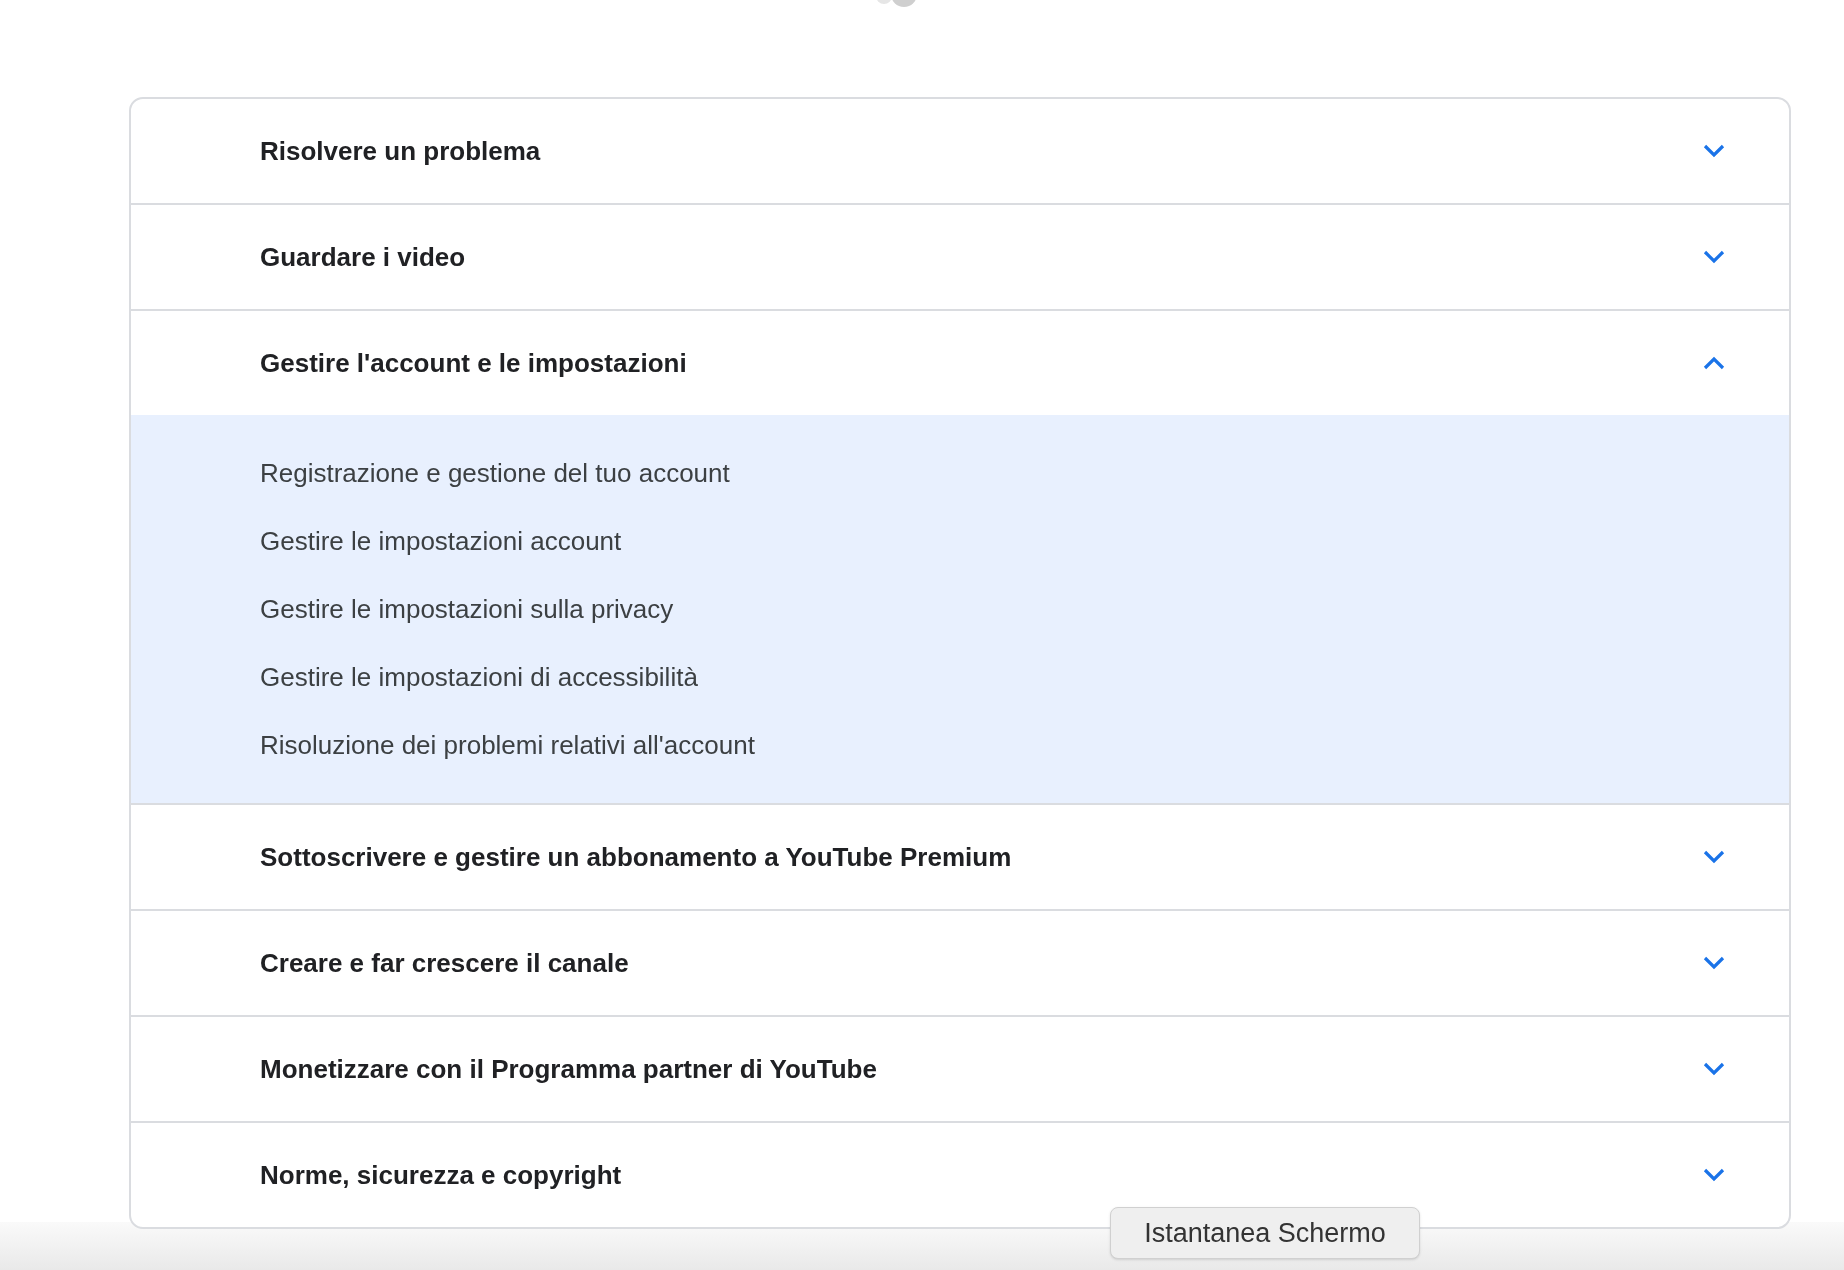 The image size is (1844, 1270). What do you see at coordinates (495, 473) in the screenshot?
I see `topic-link: Registrazione e gestione del tuo account` at bounding box center [495, 473].